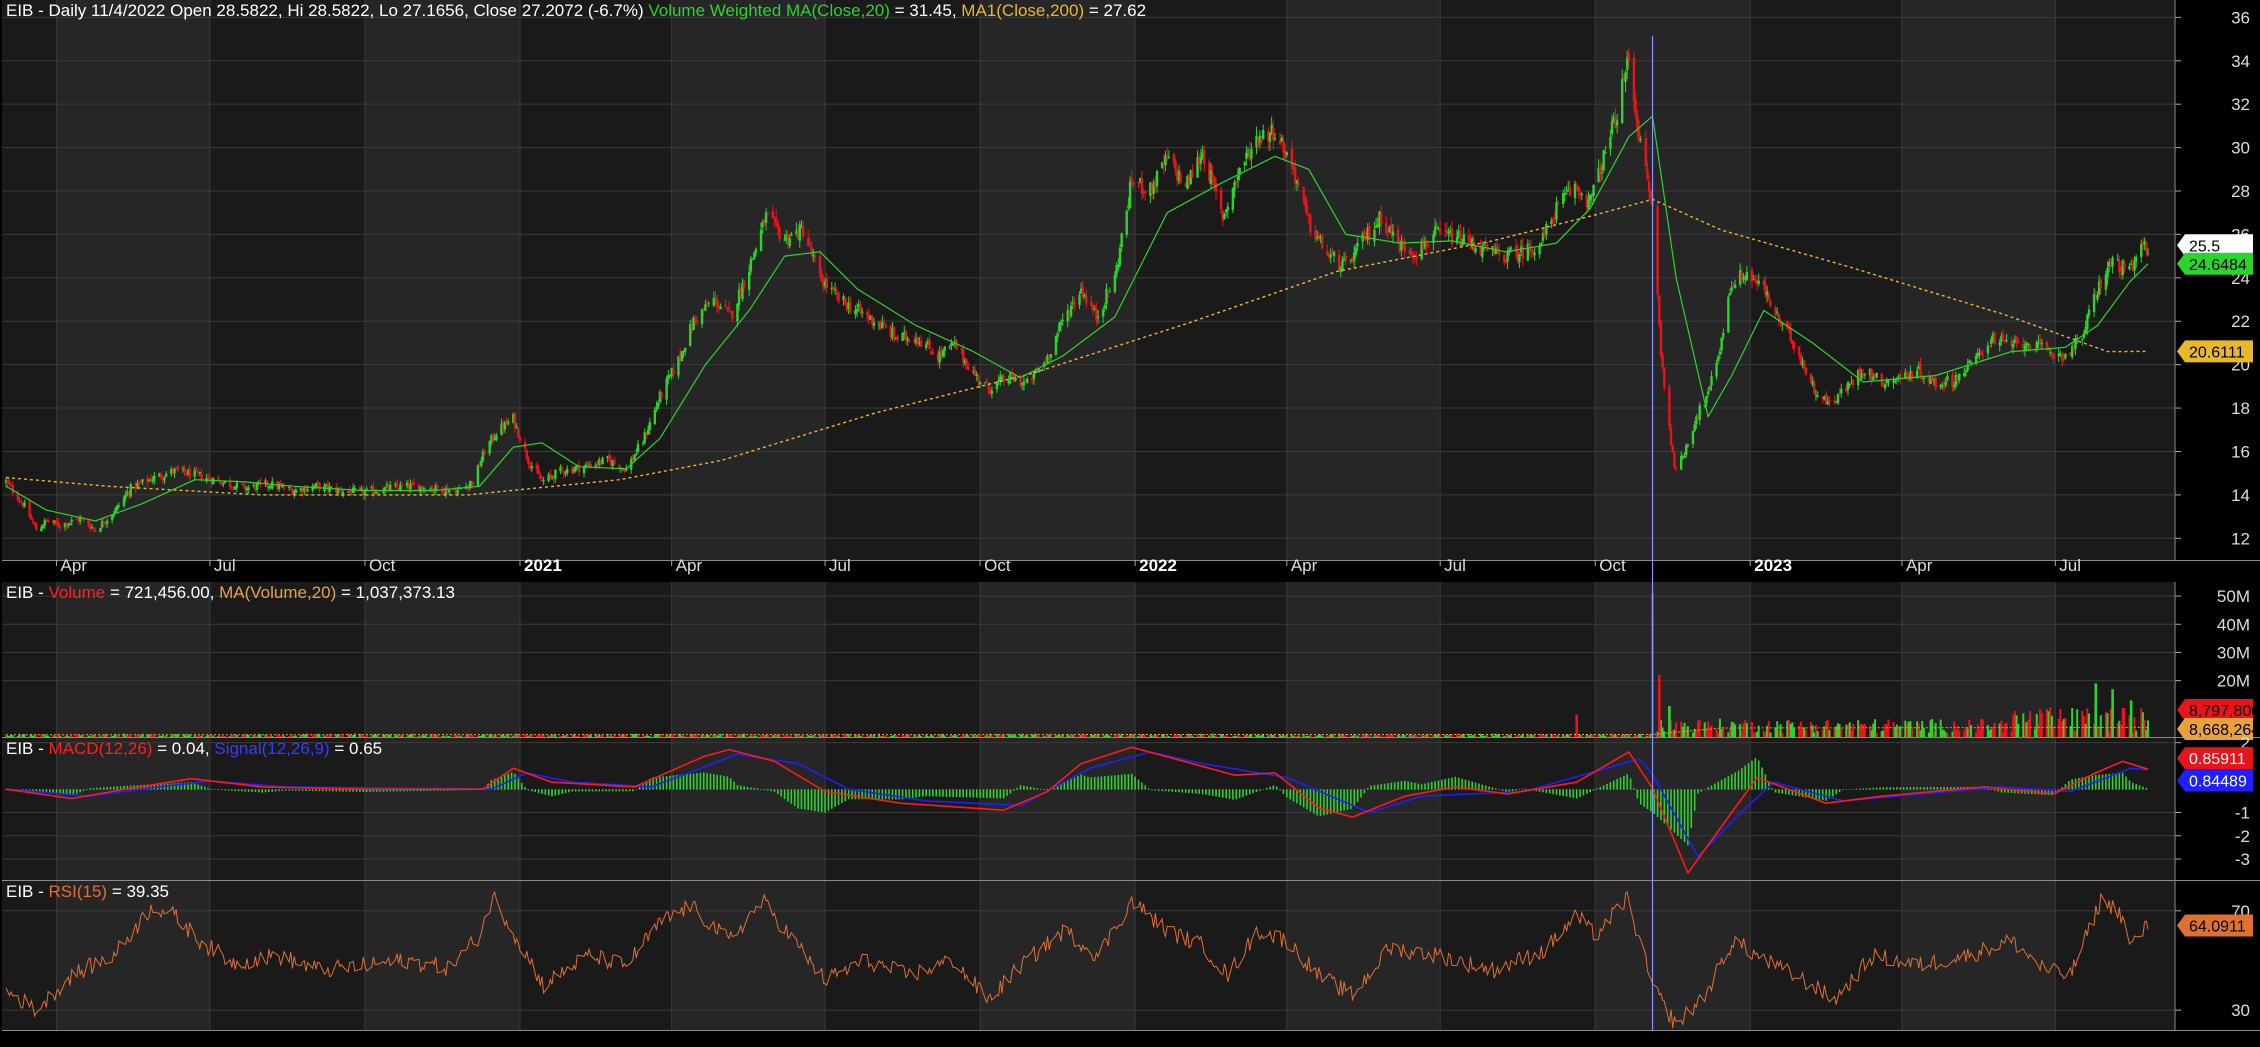  I want to click on rsi-panel: 307064.0911, so click(1131, 956).